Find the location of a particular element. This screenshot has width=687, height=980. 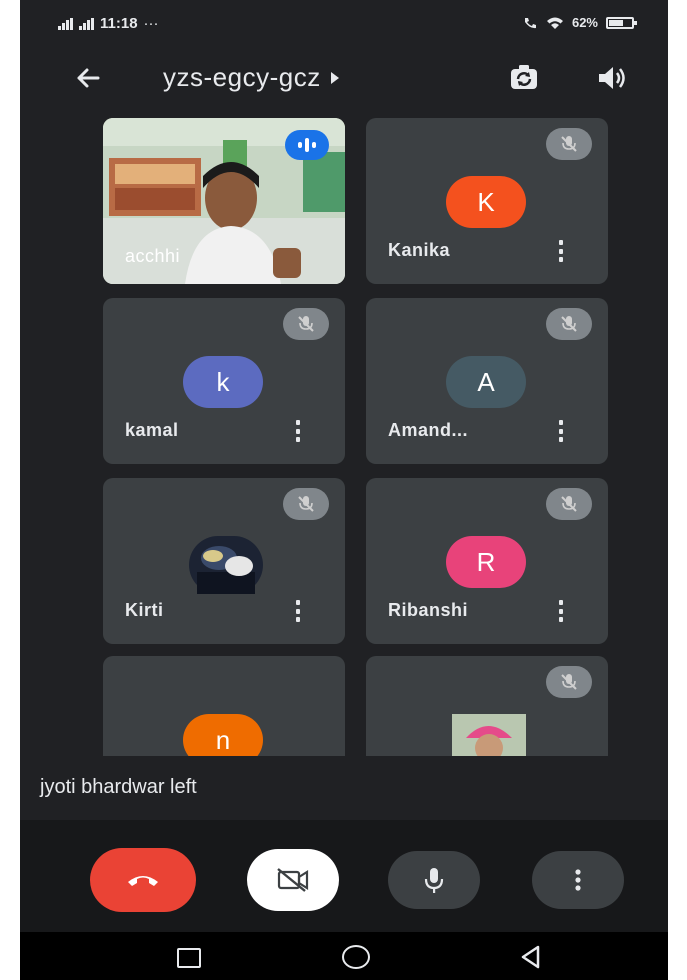

status-left: 11:18 ··· is located at coordinates (108, 23).